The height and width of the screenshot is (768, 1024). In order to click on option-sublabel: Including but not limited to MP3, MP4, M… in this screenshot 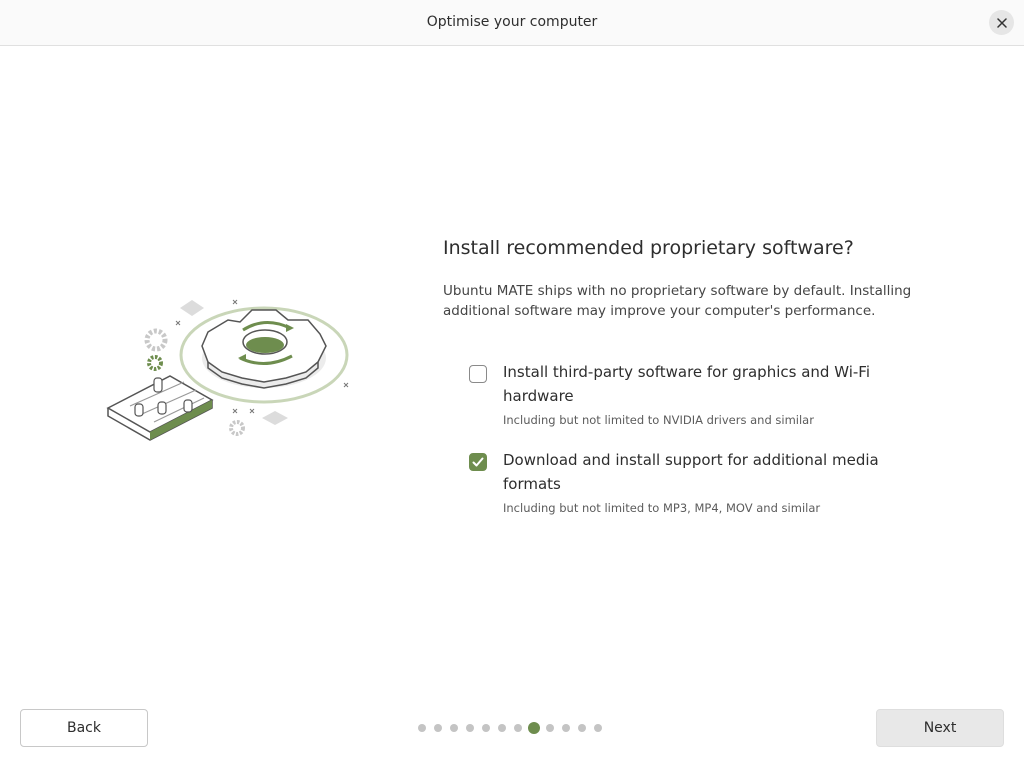, I will do `click(662, 508)`.